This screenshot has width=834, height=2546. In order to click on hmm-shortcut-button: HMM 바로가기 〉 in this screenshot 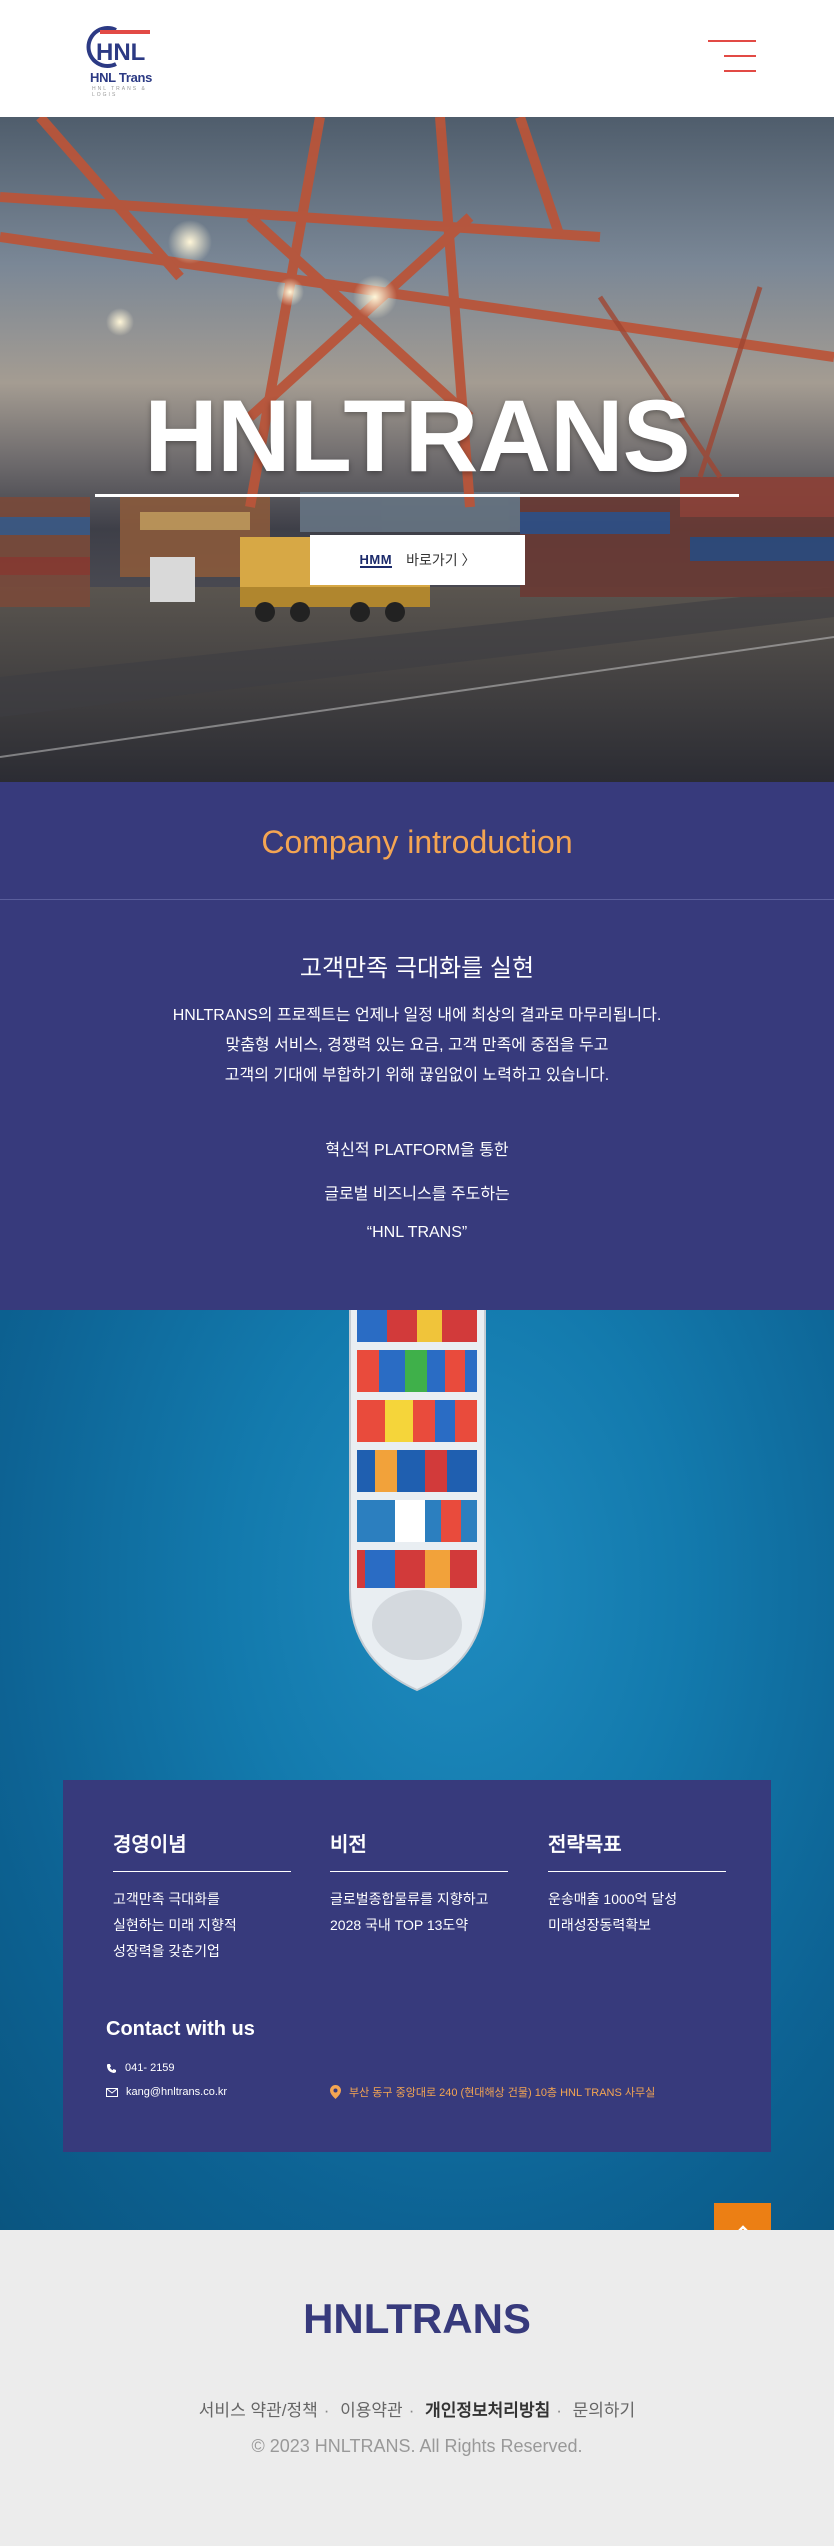, I will do `click(417, 560)`.